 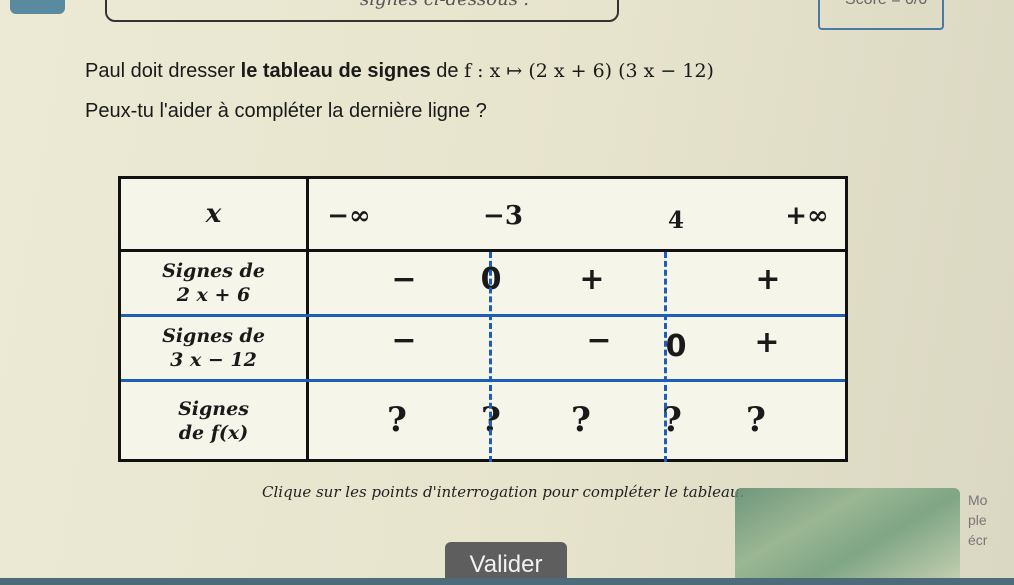 What do you see at coordinates (847, 535) in the screenshot?
I see `decorative-sticker` at bounding box center [847, 535].